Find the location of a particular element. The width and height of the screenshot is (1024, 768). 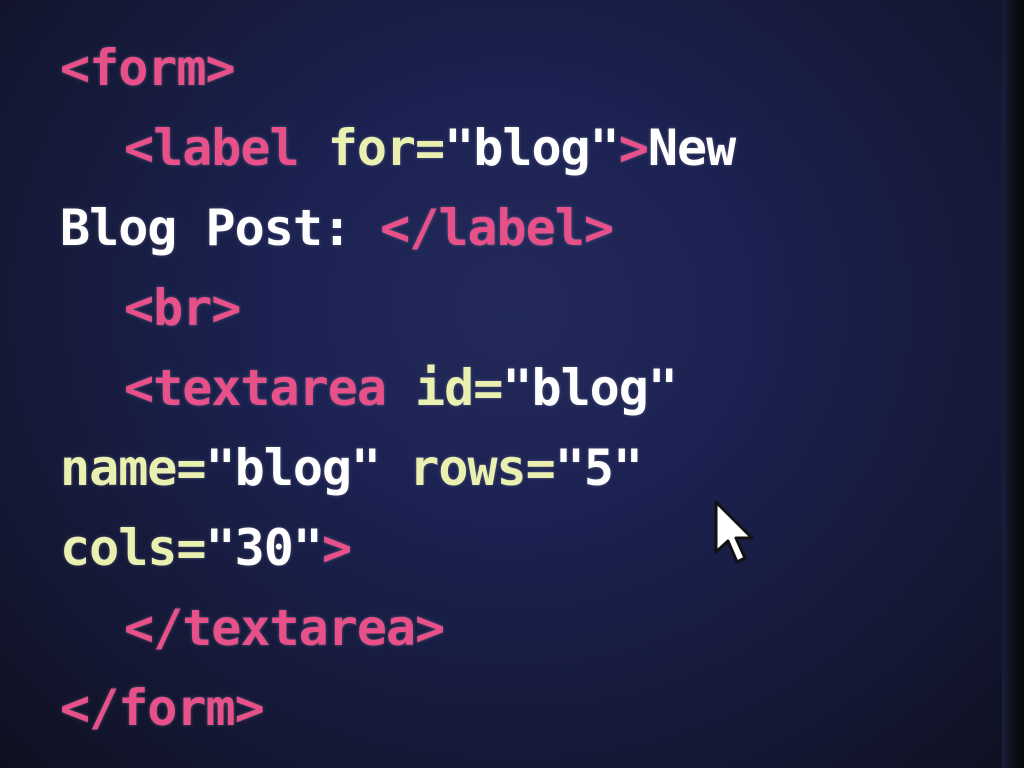

code-line-9: </form> is located at coordinates (397, 708).